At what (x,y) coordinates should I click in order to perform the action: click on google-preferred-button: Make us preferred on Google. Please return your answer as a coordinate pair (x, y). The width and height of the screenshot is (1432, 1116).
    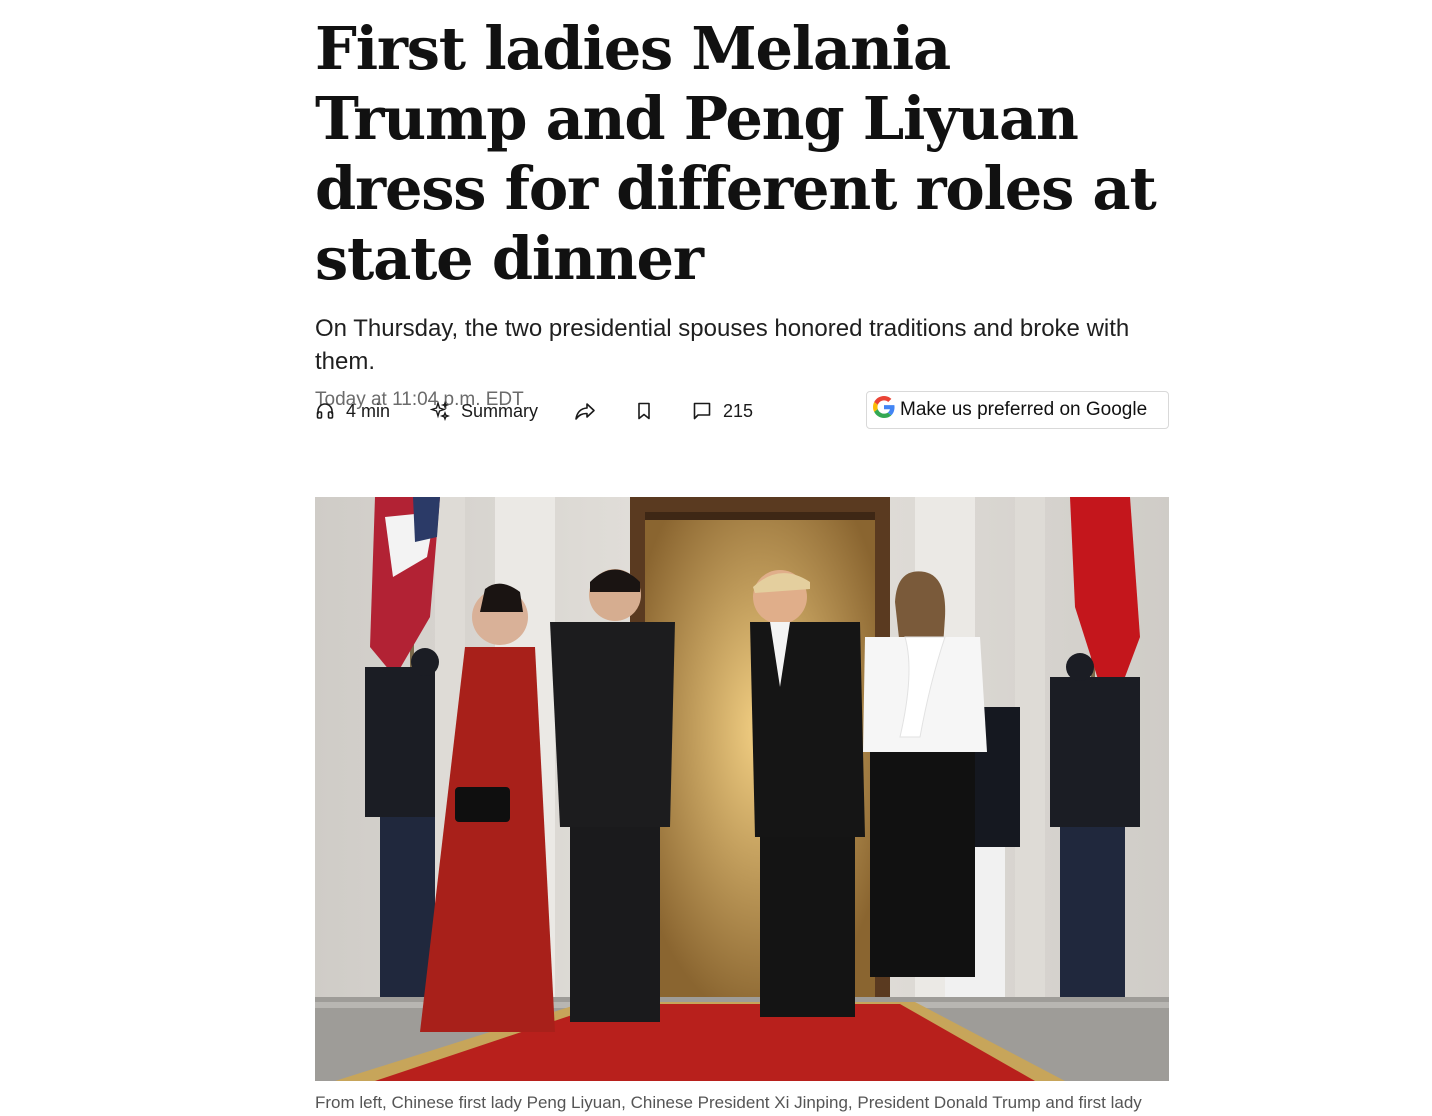
    Looking at the image, I should click on (1017, 410).